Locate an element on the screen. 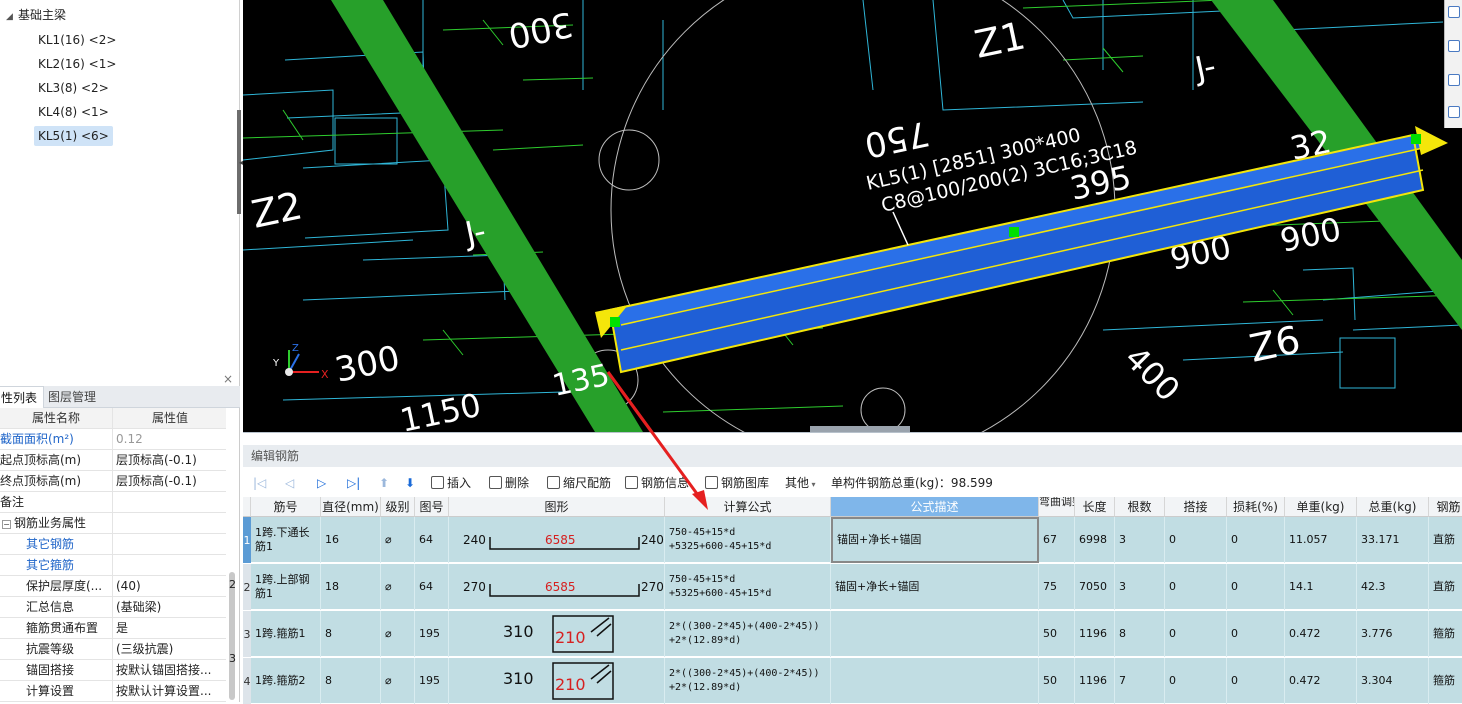 The image size is (1462, 704). row-number: 2 is located at coordinates (247, 587).